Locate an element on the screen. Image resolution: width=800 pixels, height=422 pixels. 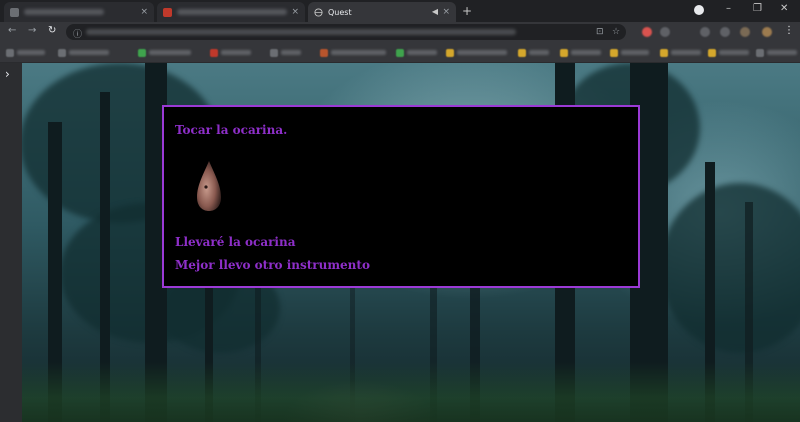
browser-tab-strip: × × Quest ◀ × + – ❐ ✕ is located at coordinates (400, 11).